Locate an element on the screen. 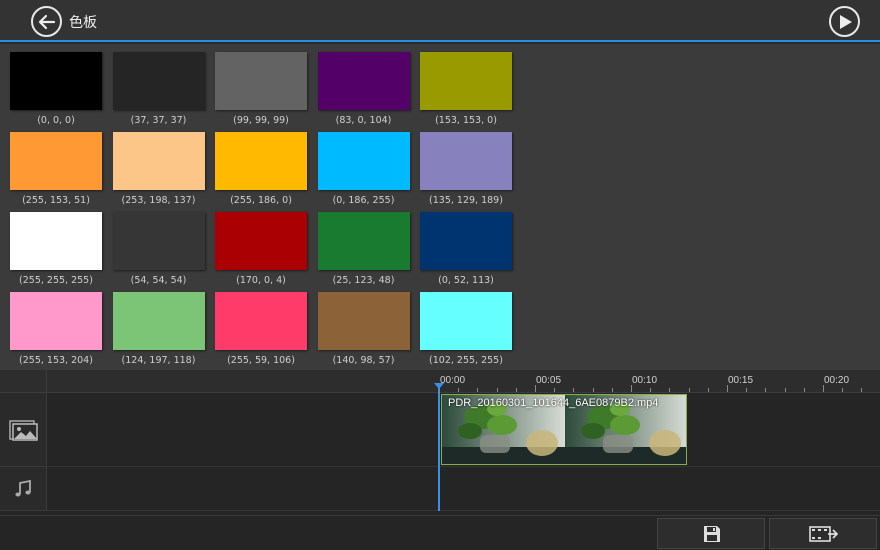 The image size is (880, 550). color-swatch-label: (37, 37, 37) is located at coordinates (158, 120).